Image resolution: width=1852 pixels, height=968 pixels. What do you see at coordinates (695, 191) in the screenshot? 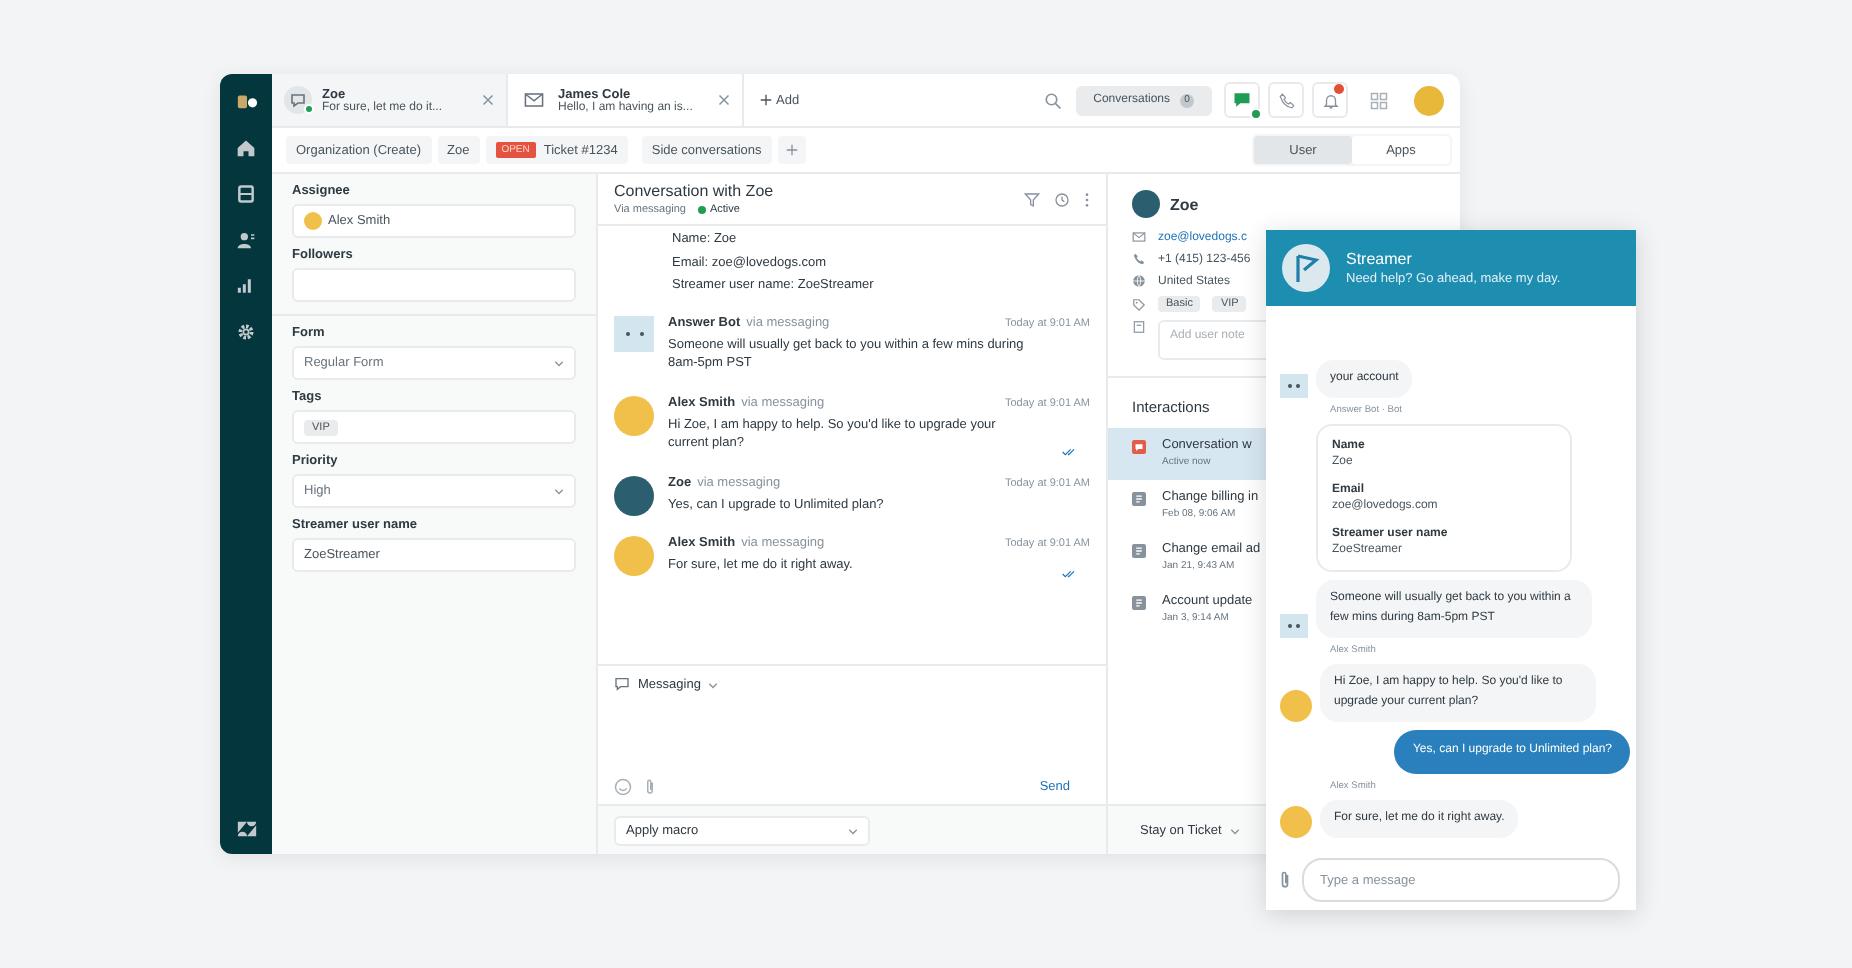
I see `conversation-title: Conversation with Zoe` at bounding box center [695, 191].